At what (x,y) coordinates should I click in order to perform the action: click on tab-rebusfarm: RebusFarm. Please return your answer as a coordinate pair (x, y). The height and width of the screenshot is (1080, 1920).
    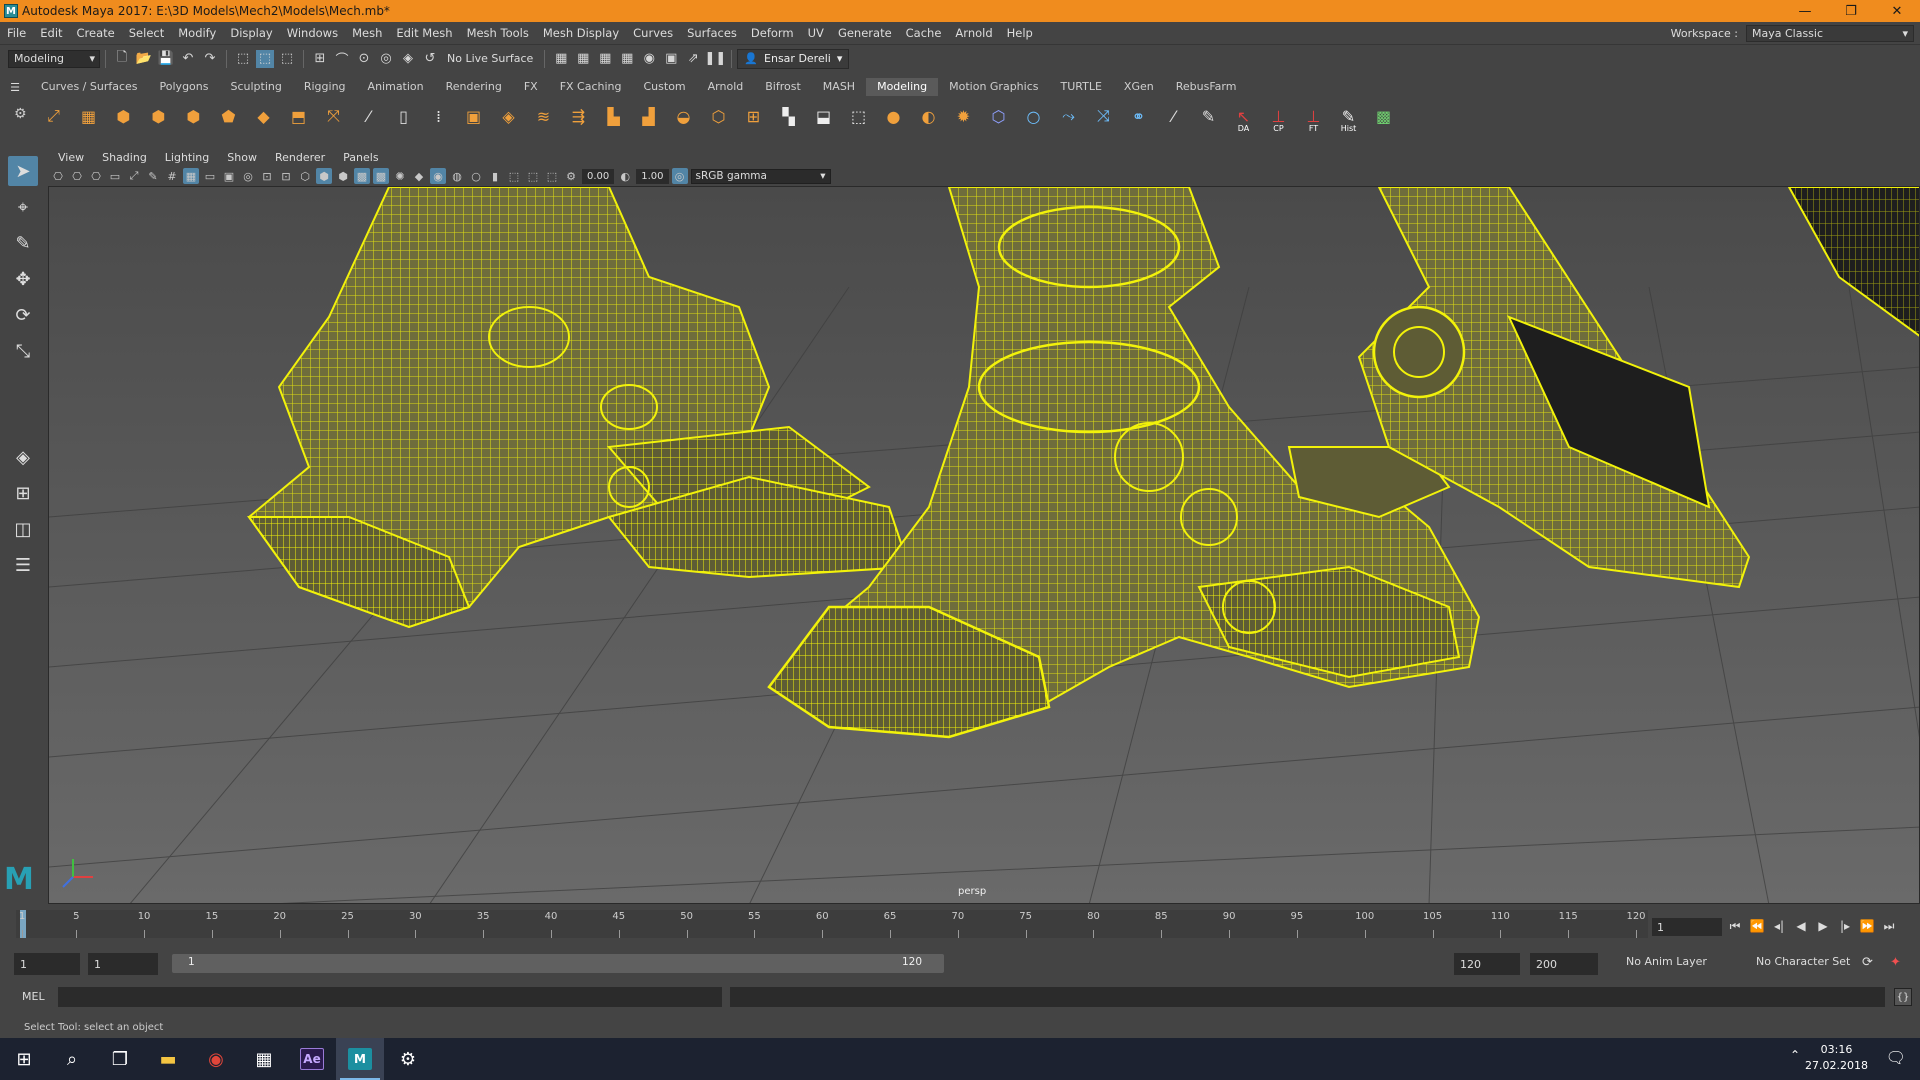
    Looking at the image, I should click on (1206, 87).